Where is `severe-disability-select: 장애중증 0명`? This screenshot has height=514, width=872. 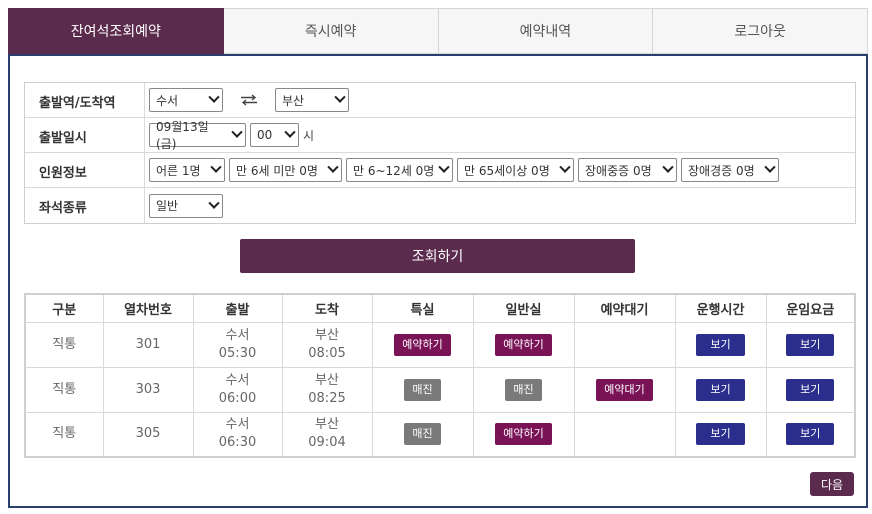
severe-disability-select: 장애중증 0명 is located at coordinates (627, 170).